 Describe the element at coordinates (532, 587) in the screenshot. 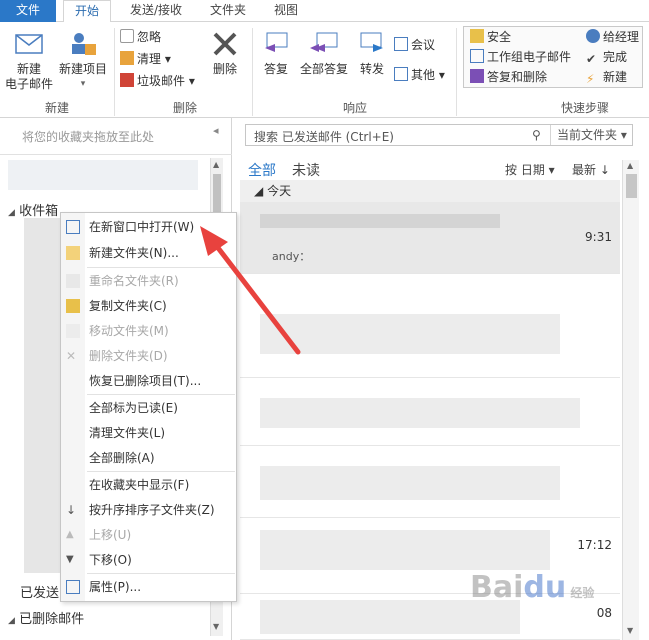

I see `baidu-watermark-logo: Baidu 经验` at that location.